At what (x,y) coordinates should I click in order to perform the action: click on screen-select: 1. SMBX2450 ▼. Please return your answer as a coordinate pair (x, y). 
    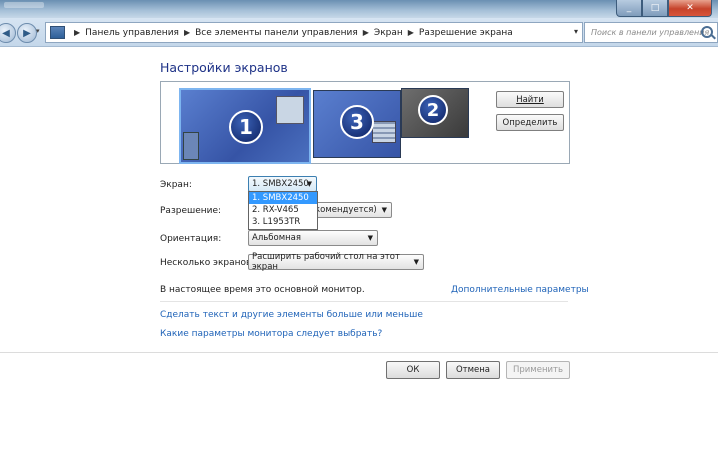
    Looking at the image, I should click on (282, 184).